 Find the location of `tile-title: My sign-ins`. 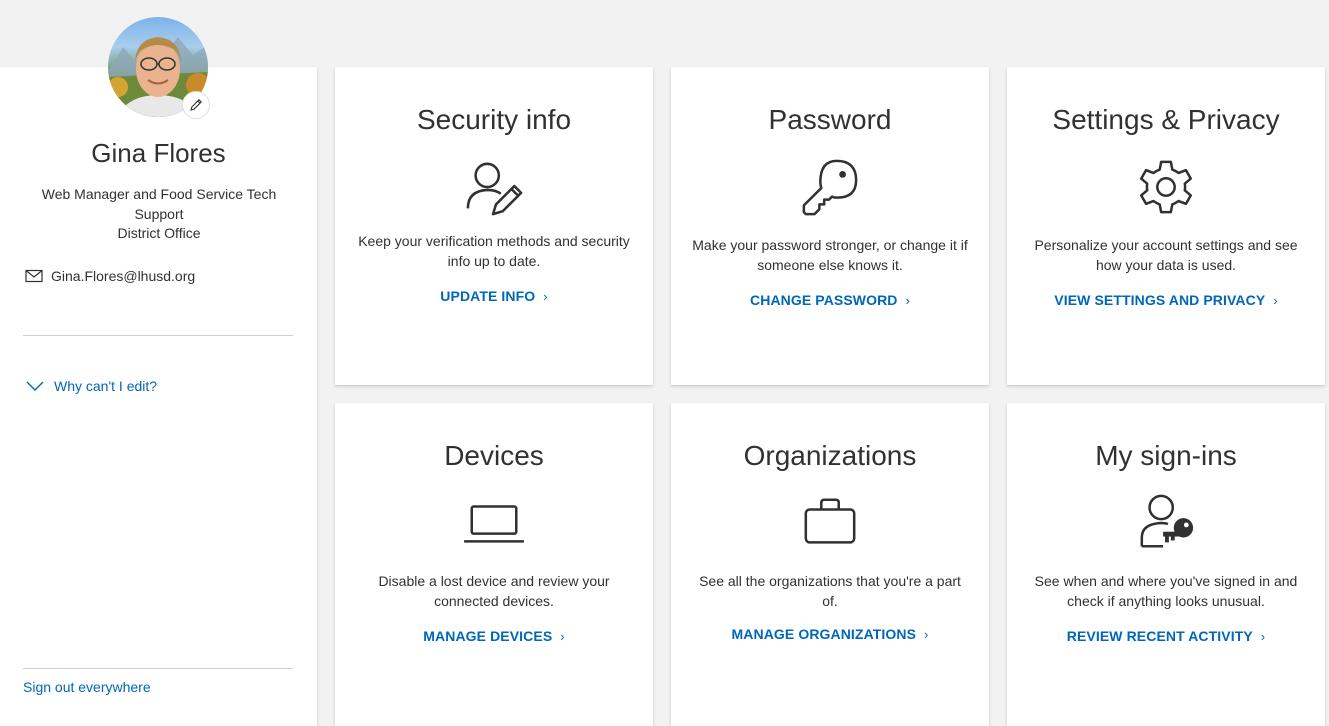

tile-title: My sign-ins is located at coordinates (1166, 455).